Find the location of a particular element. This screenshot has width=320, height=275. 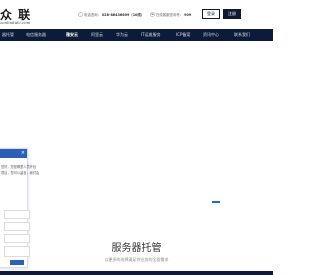

nav-item-hosting: 器托管 is located at coordinates (8, 35).